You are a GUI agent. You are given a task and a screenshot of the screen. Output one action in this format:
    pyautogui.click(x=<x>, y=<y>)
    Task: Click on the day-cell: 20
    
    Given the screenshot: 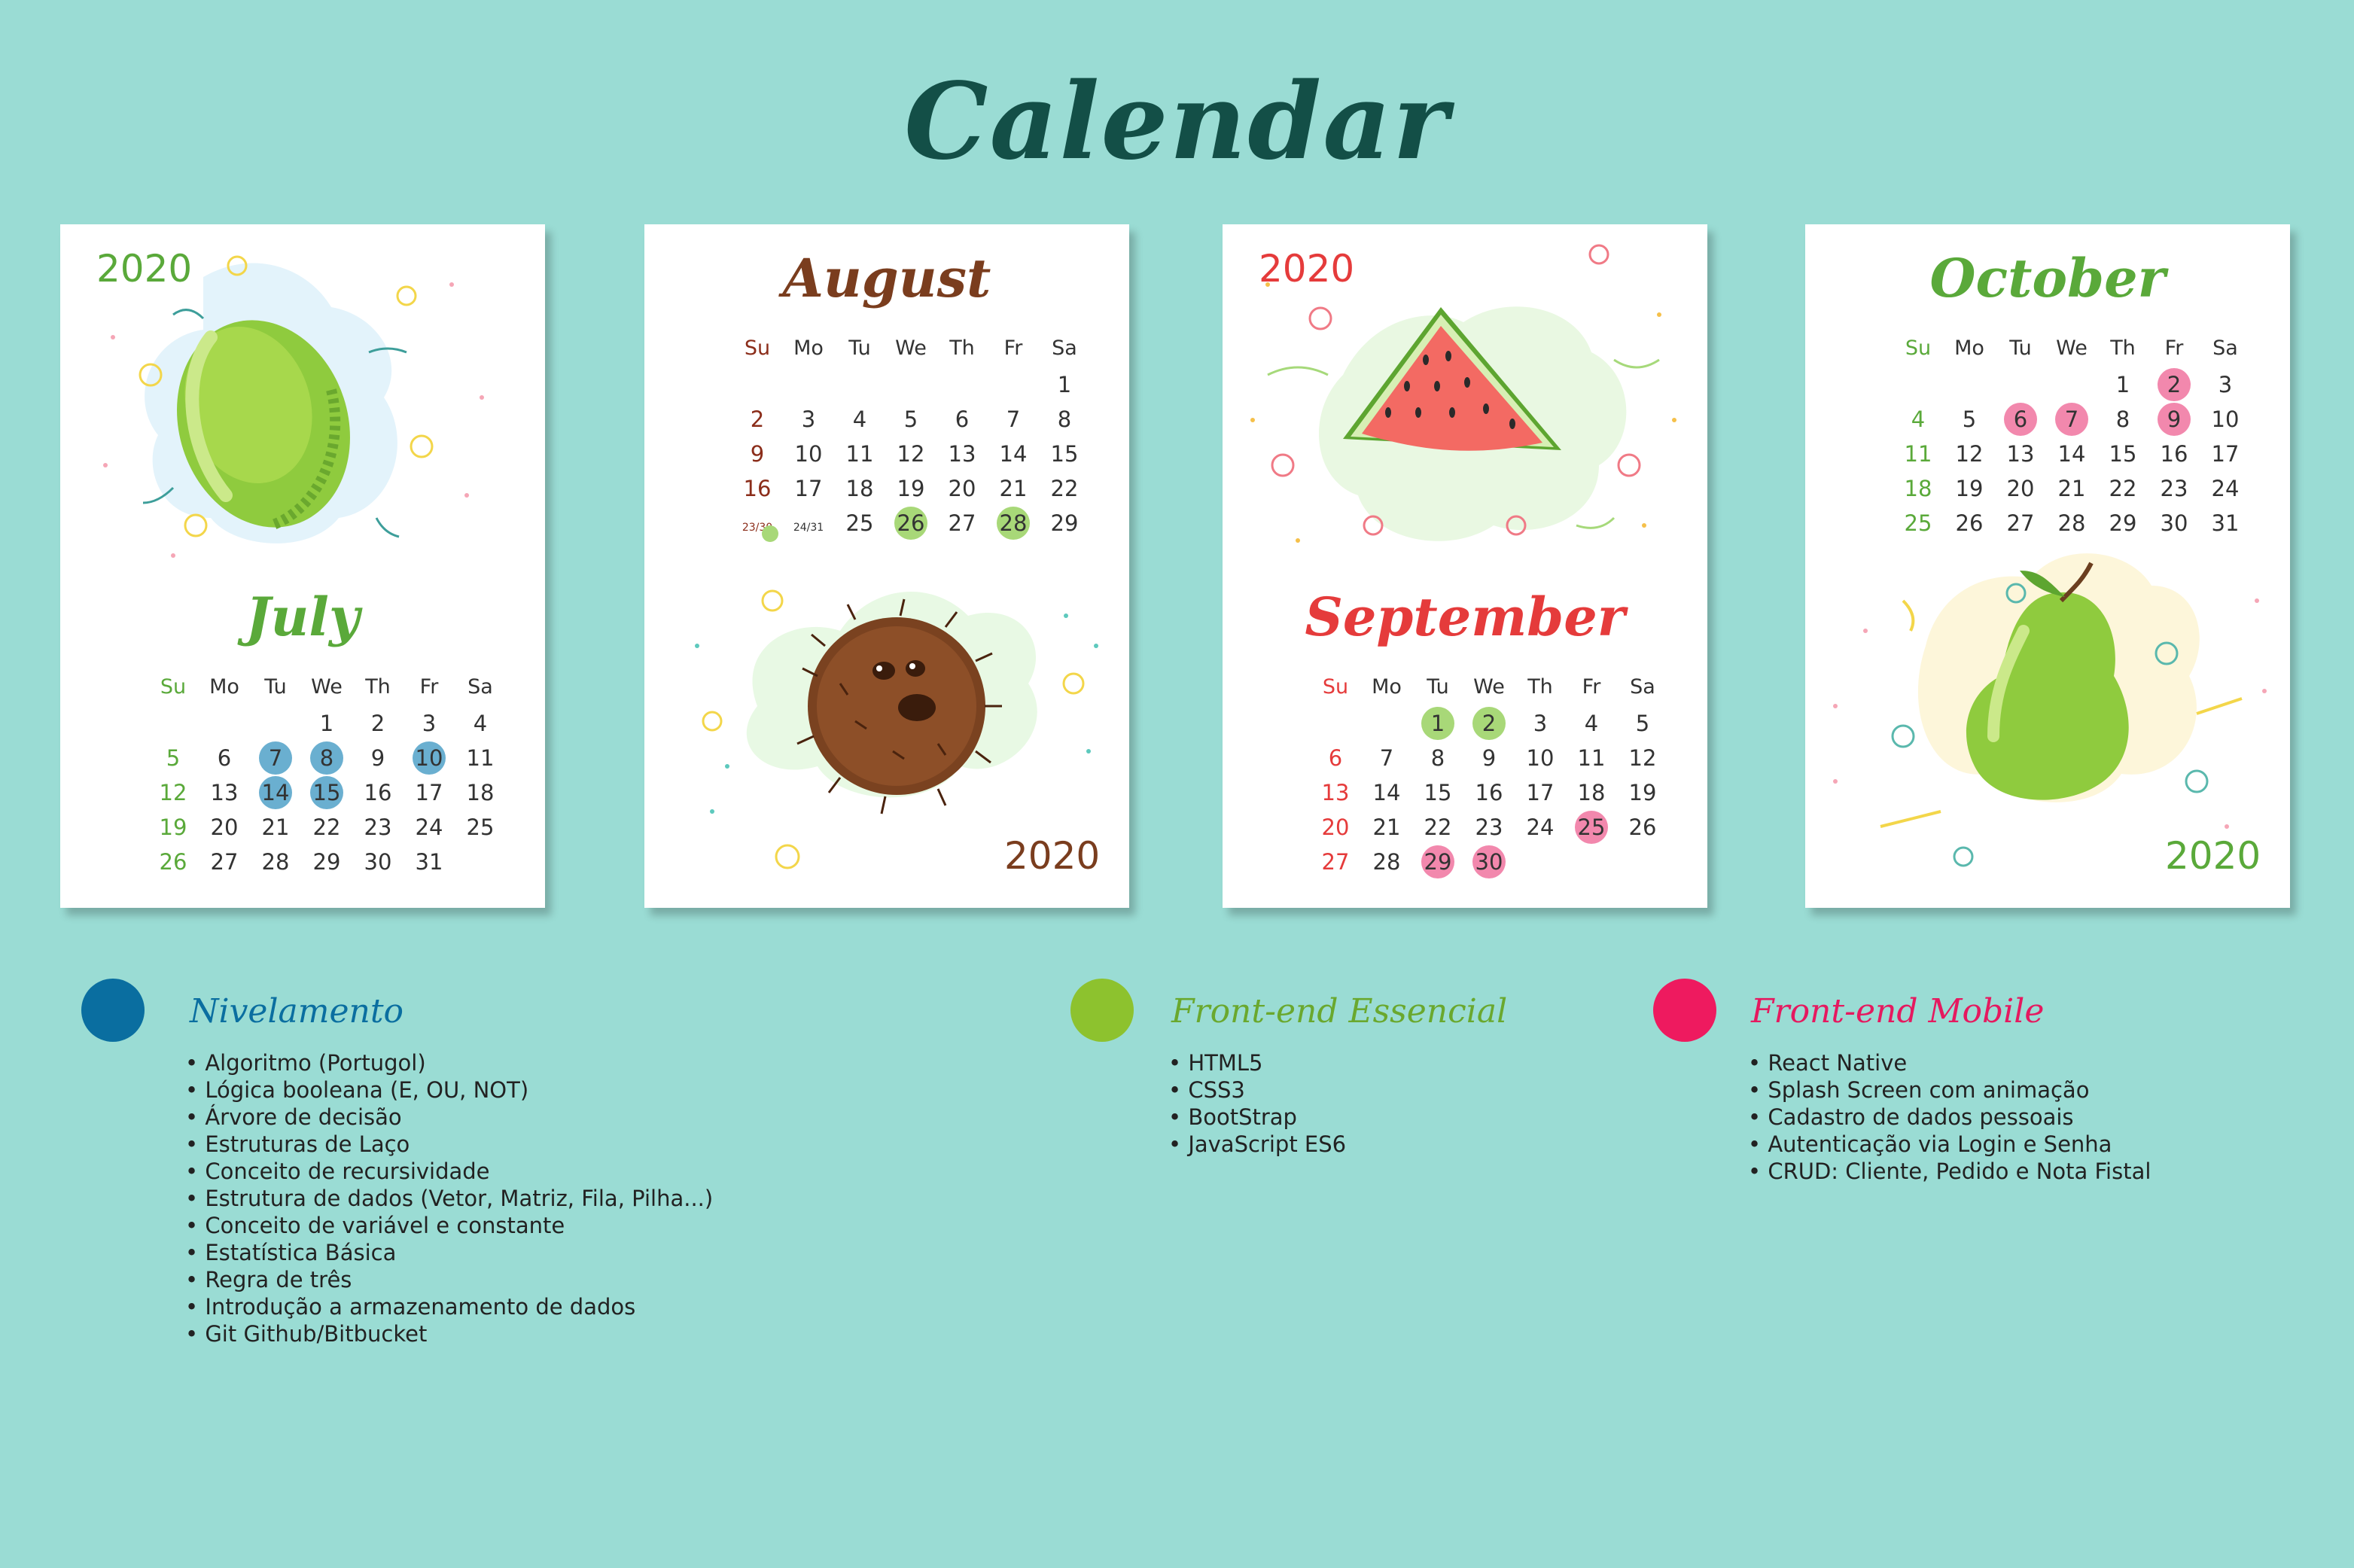 What is the action you would take?
    pyautogui.click(x=225, y=827)
    